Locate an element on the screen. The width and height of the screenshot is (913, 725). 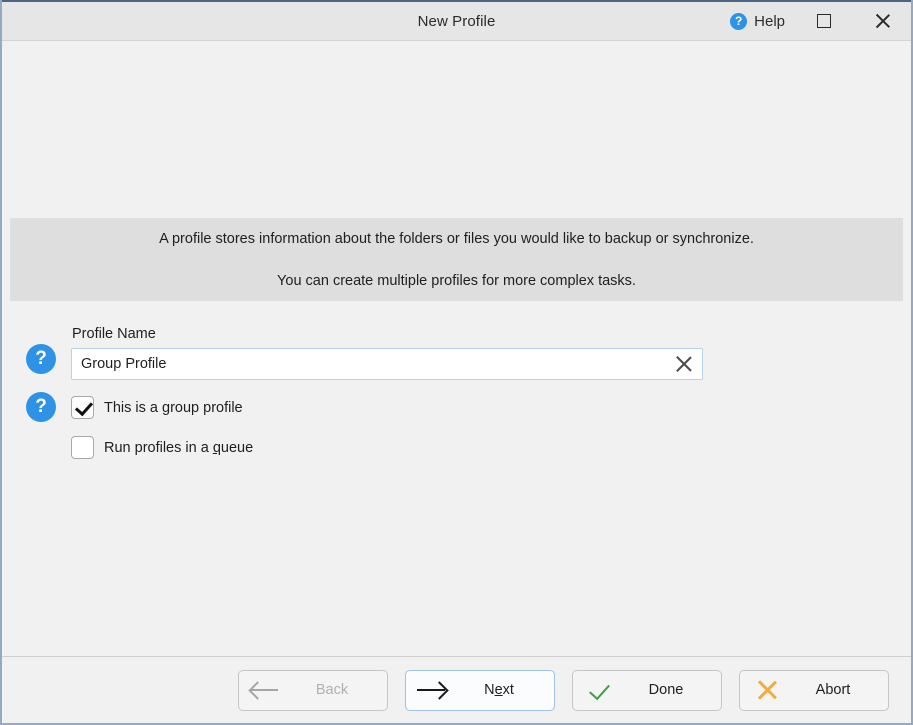
label-part-after: xt is located at coordinates (508, 690).